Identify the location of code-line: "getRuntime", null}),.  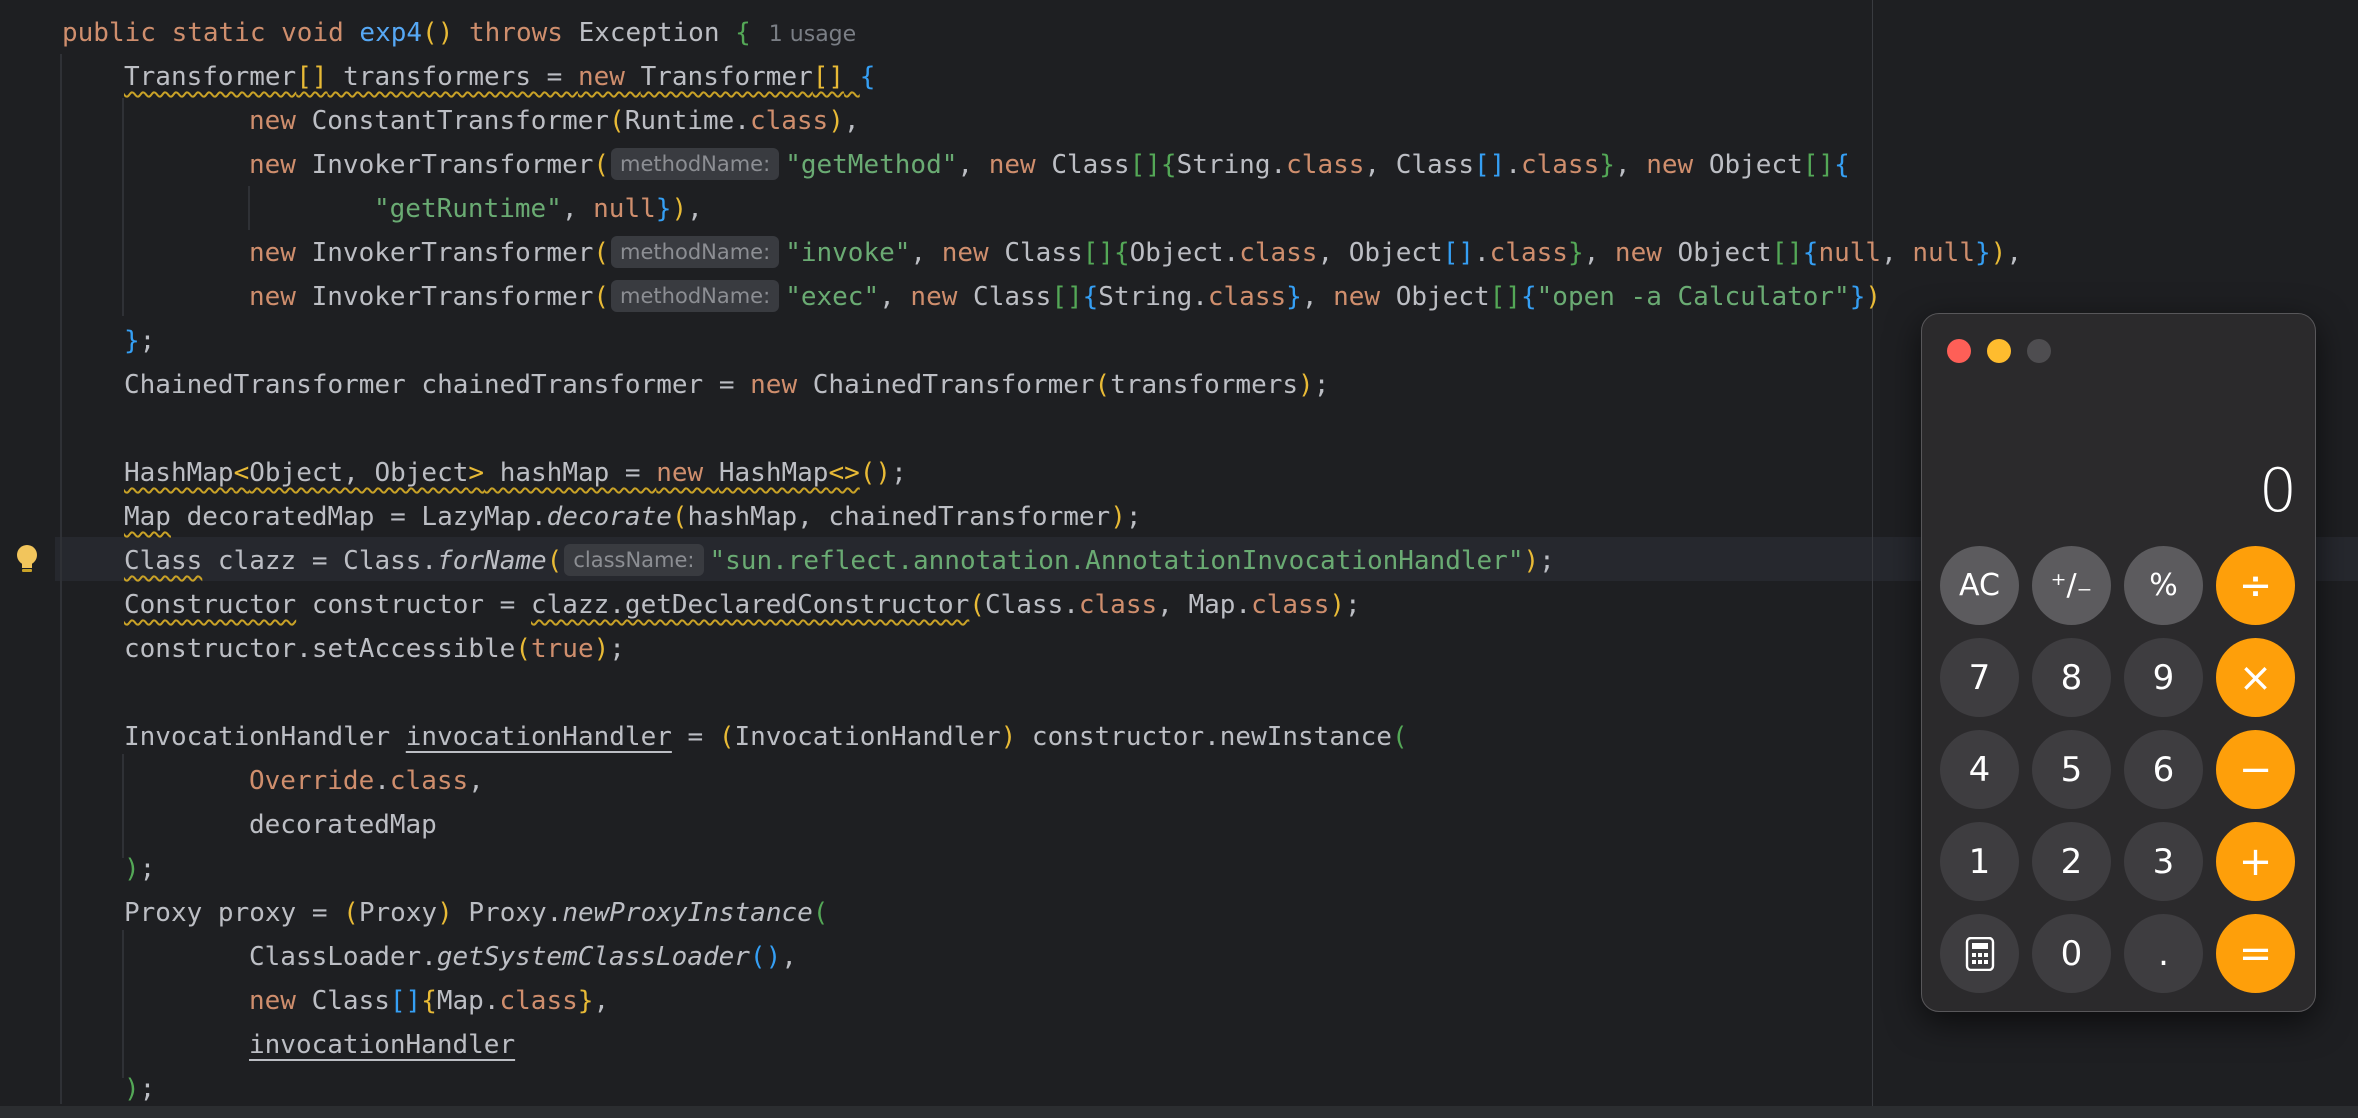
(538, 209).